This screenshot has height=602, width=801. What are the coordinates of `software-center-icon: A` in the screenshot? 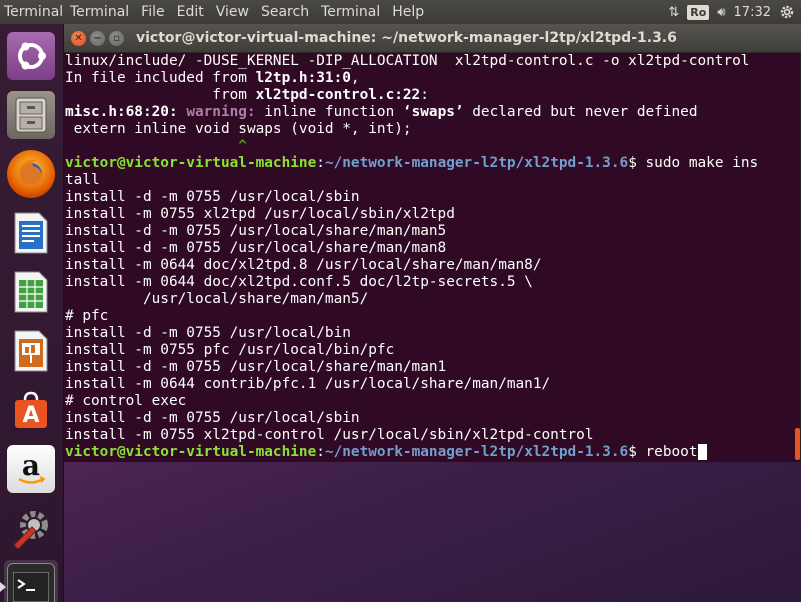 It's located at (31, 410).